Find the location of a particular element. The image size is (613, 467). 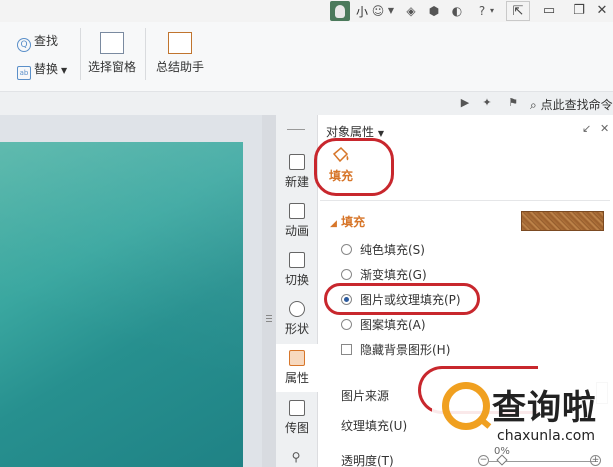

summary-helper-button: 总结助手 is located at coordinates (180, 53).